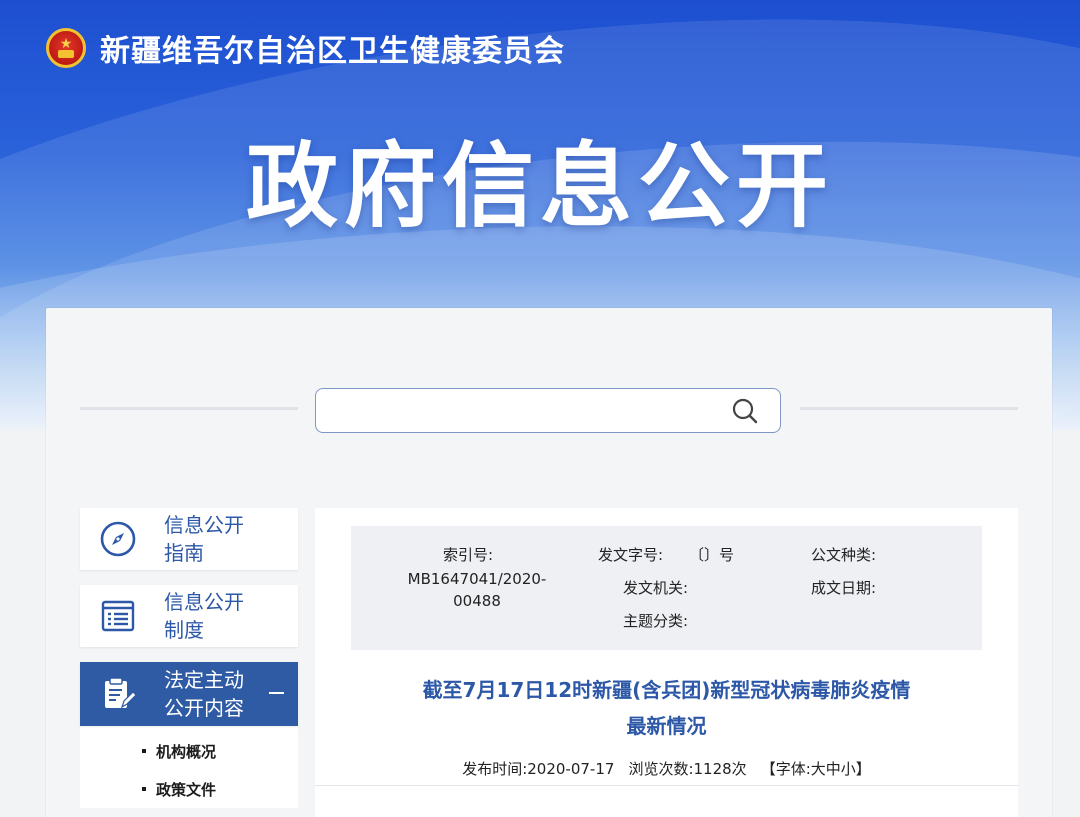 This screenshot has height=817, width=1080. What do you see at coordinates (189, 789) in the screenshot?
I see `submenu-item-policy-docs: 政策文件` at bounding box center [189, 789].